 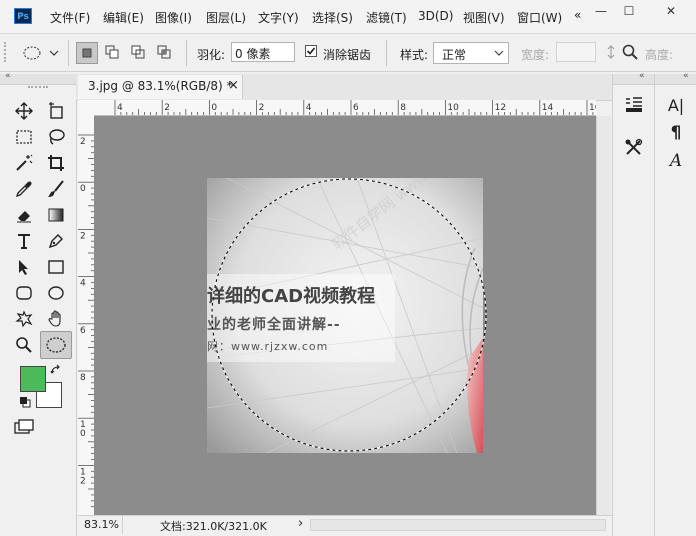 I want to click on ellipse-tool, so click(x=56, y=293).